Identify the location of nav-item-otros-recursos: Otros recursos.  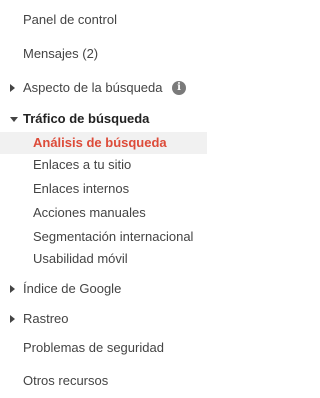
(103, 381).